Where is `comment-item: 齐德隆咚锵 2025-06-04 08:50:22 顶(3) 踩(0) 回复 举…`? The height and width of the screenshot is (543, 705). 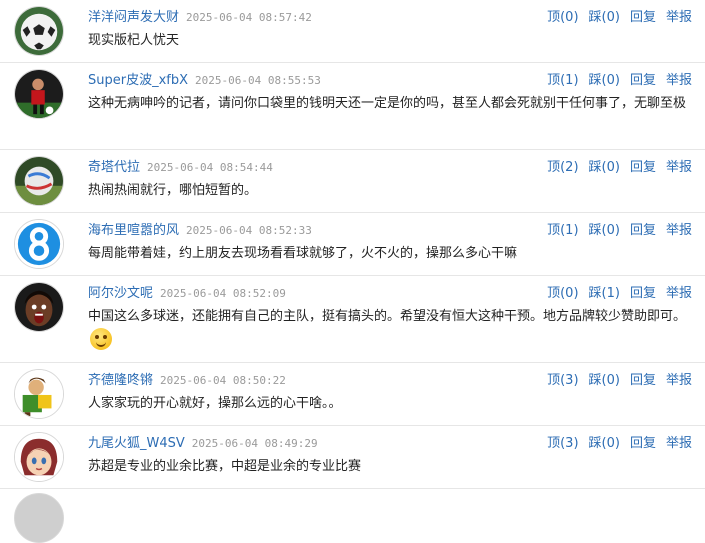 comment-item: 齐德隆咚锵 2025-06-04 08:50:22 顶(3) 踩(0) 回复 举… is located at coordinates (352, 394).